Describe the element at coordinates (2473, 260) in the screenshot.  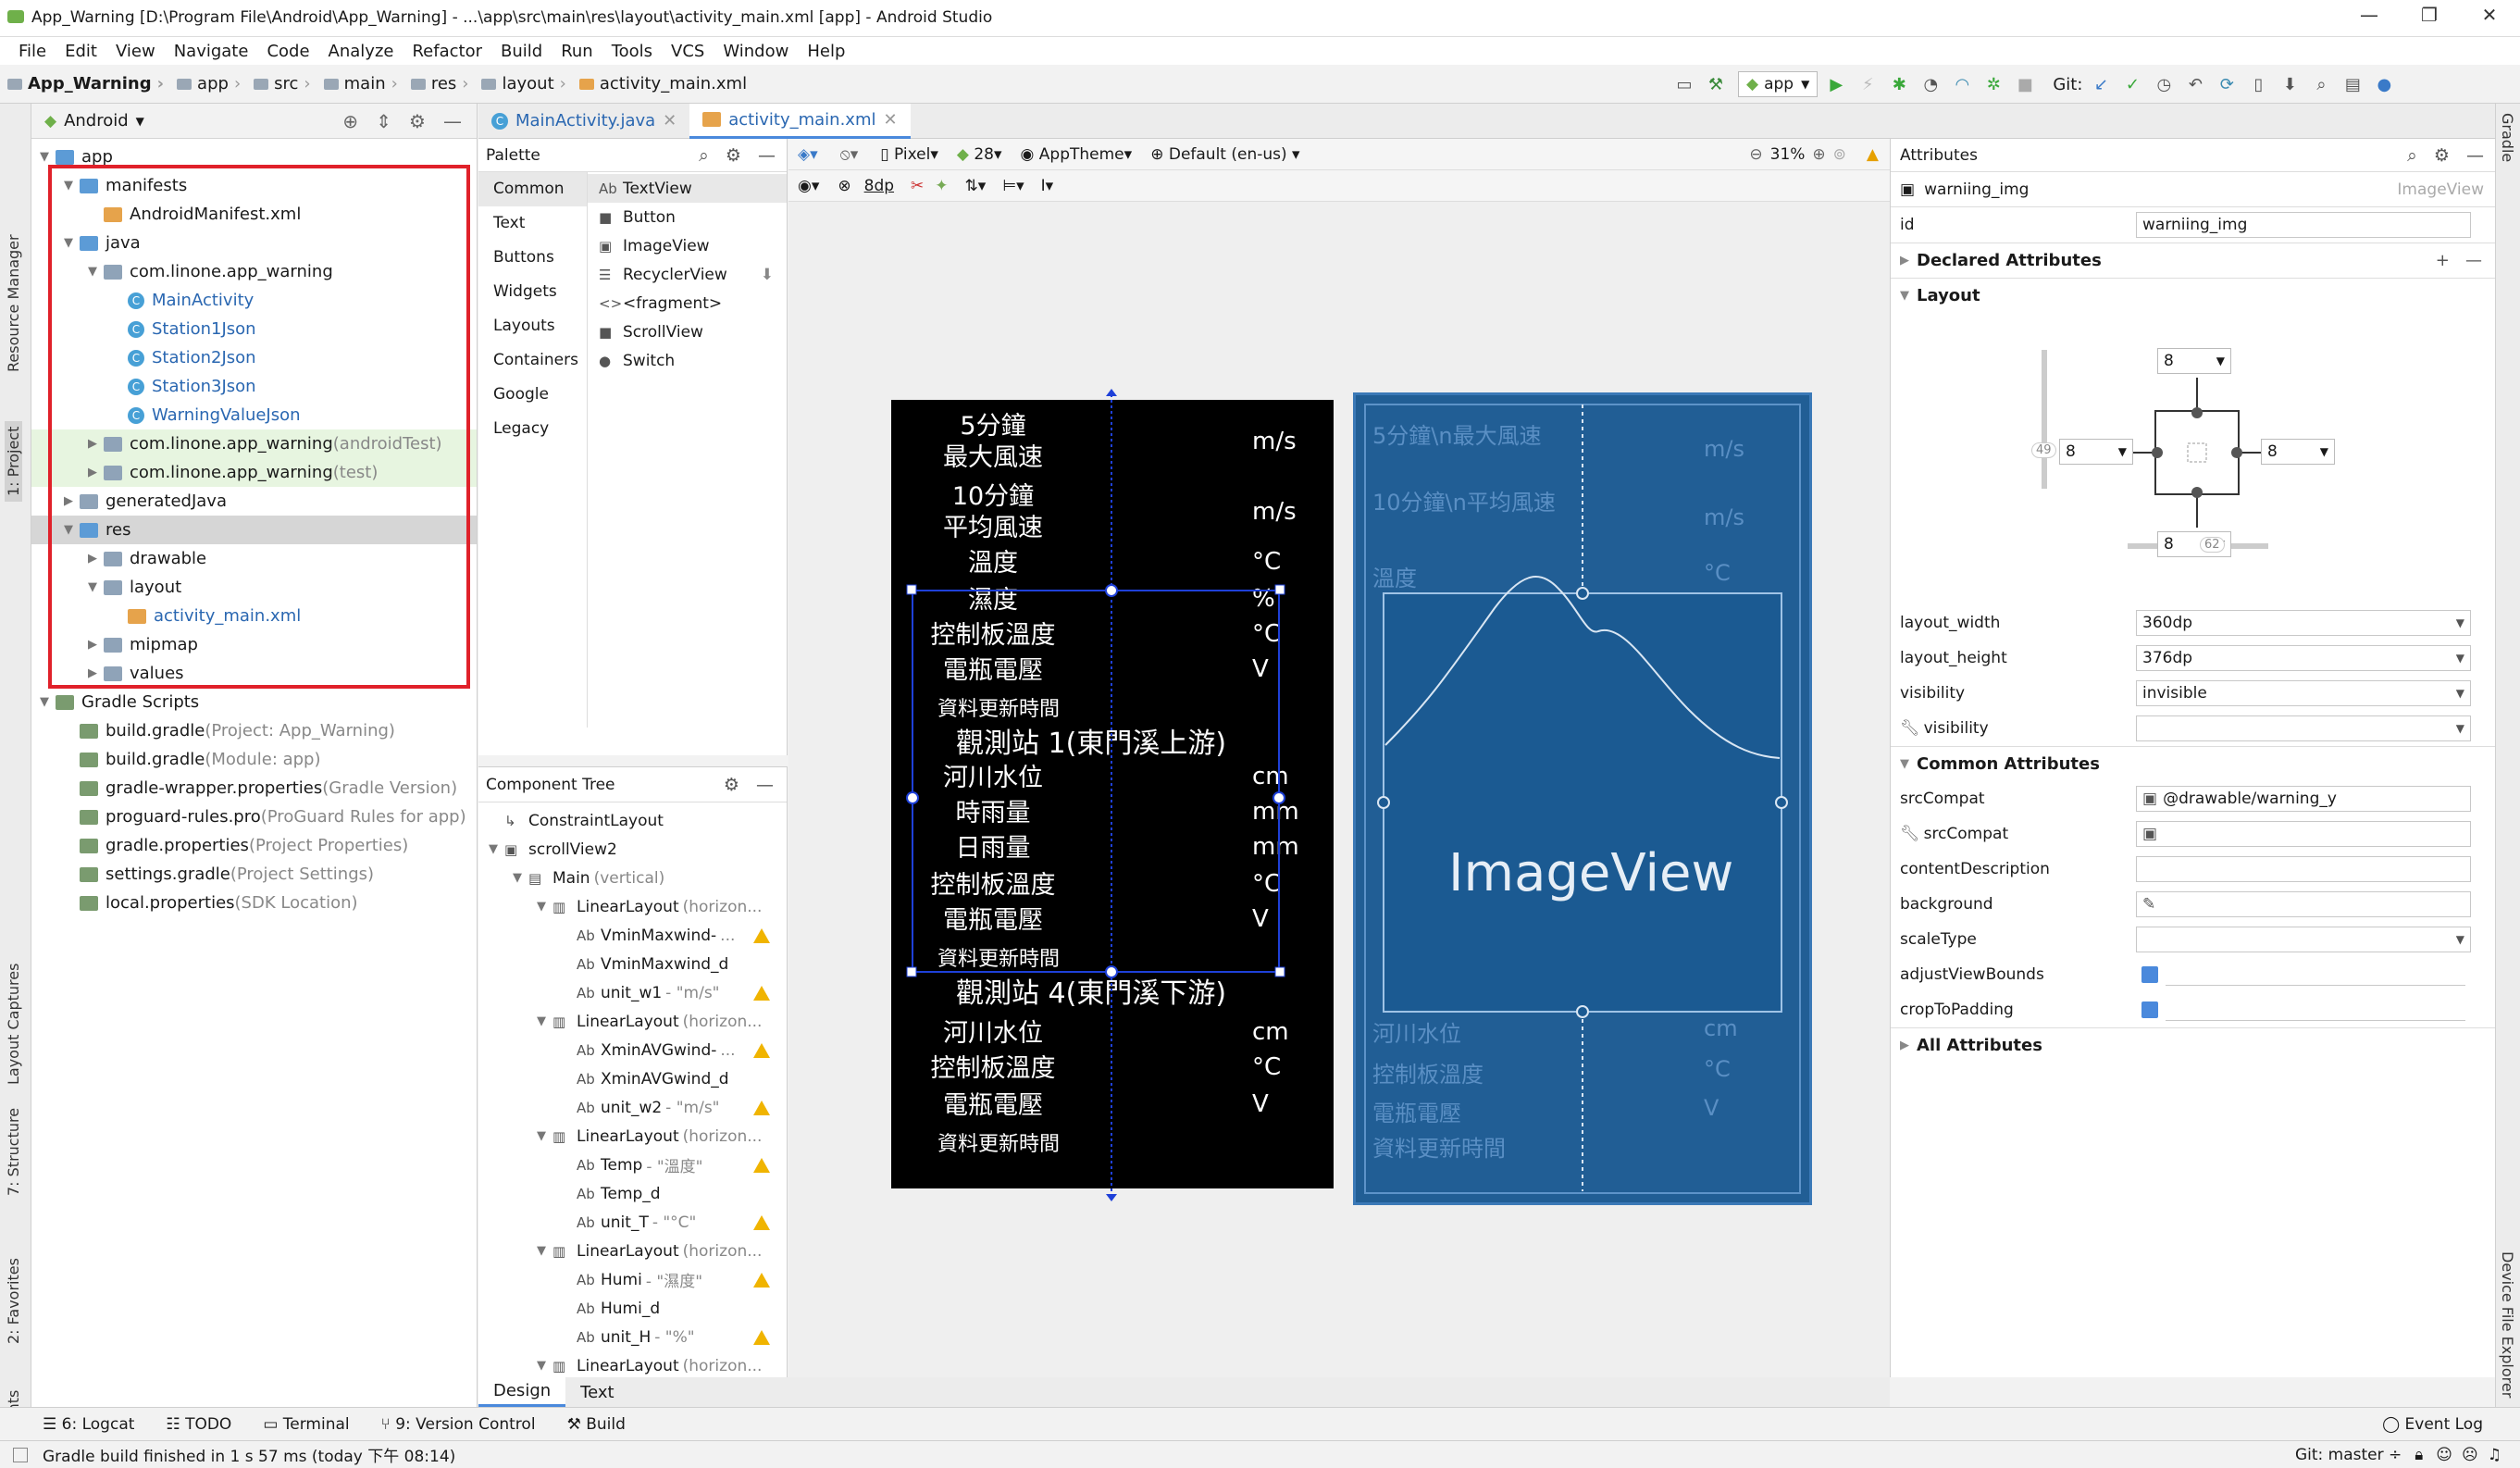
I see `remove-icon: —` at that location.